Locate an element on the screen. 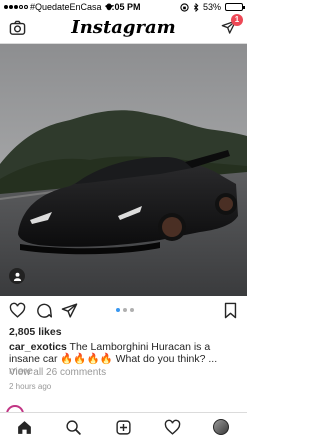 This screenshot has width=320, height=440. instagram-logo: Instagram is located at coordinates (123, 27).